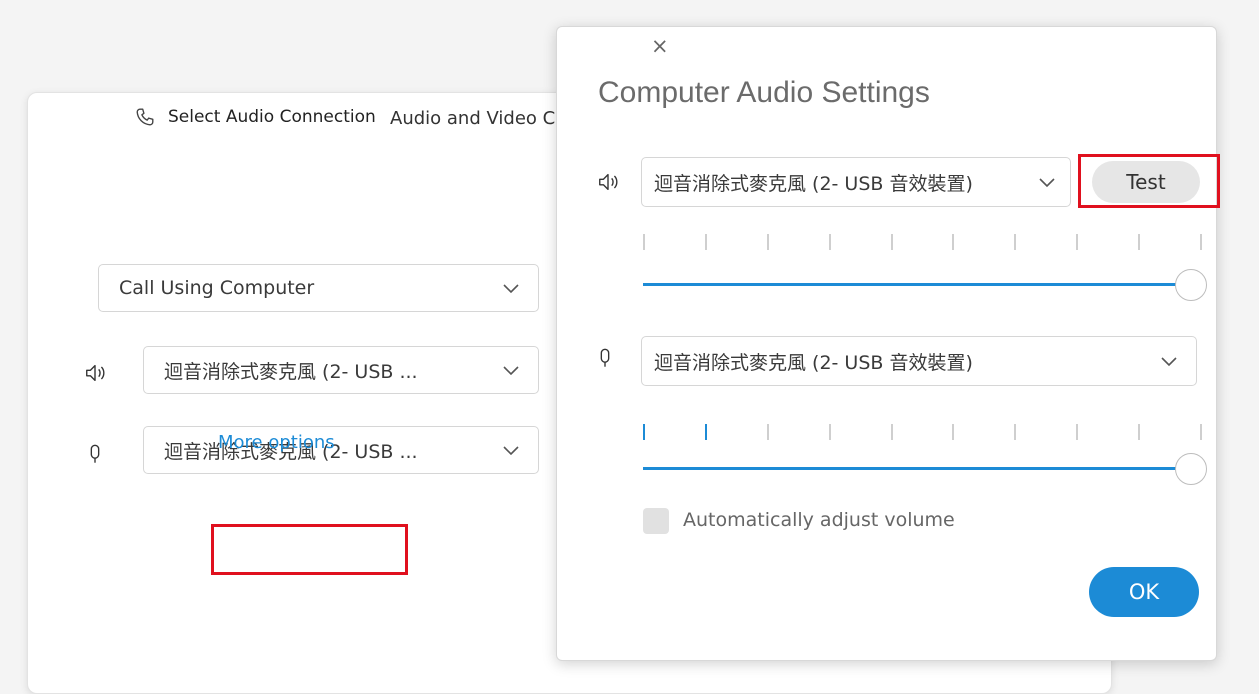  What do you see at coordinates (764, 92) in the screenshot?
I see `dialog-title: Computer Audio Settings` at bounding box center [764, 92].